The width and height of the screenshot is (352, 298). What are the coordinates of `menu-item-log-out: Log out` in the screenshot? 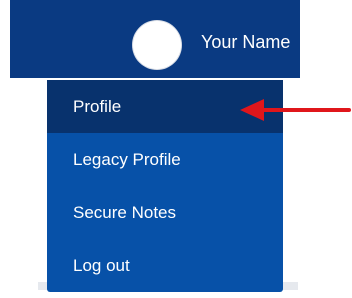 It's located at (165, 265).